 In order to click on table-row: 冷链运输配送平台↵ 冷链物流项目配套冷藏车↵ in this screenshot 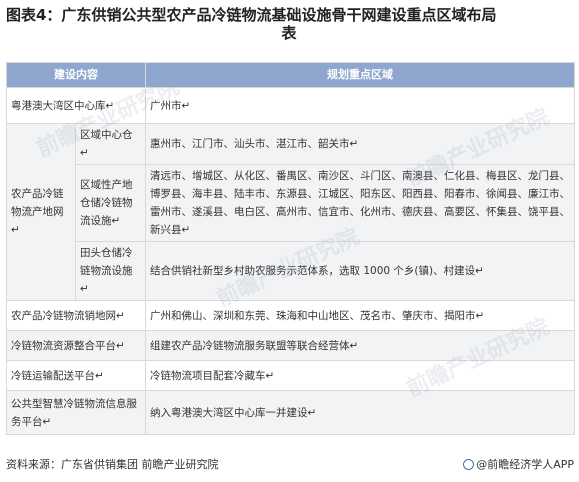, I will do `click(290, 375)`.